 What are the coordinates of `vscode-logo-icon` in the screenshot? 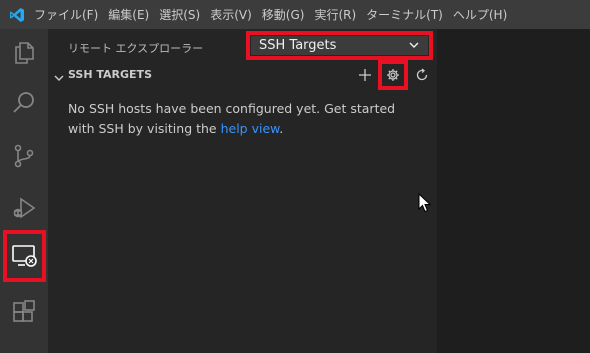 It's located at (17, 14).